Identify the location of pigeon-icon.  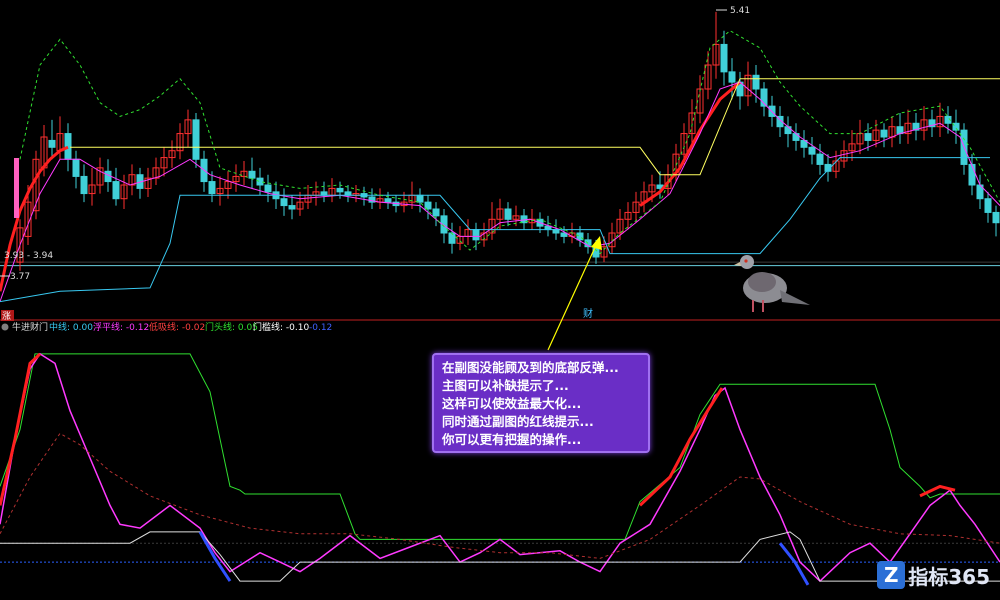
(772, 283).